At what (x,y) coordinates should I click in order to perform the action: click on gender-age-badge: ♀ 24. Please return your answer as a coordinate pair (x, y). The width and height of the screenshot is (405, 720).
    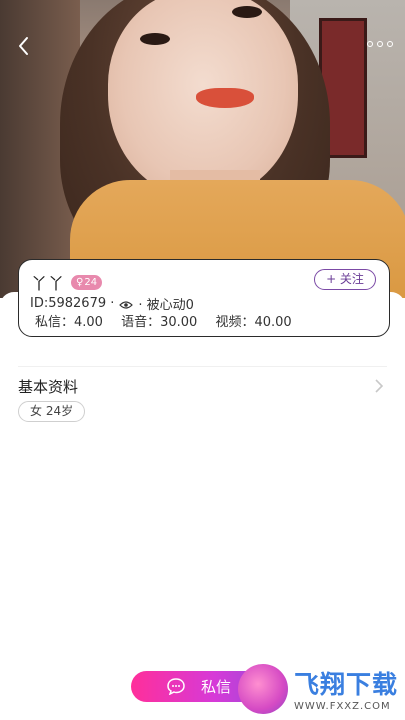
    Looking at the image, I should click on (87, 282).